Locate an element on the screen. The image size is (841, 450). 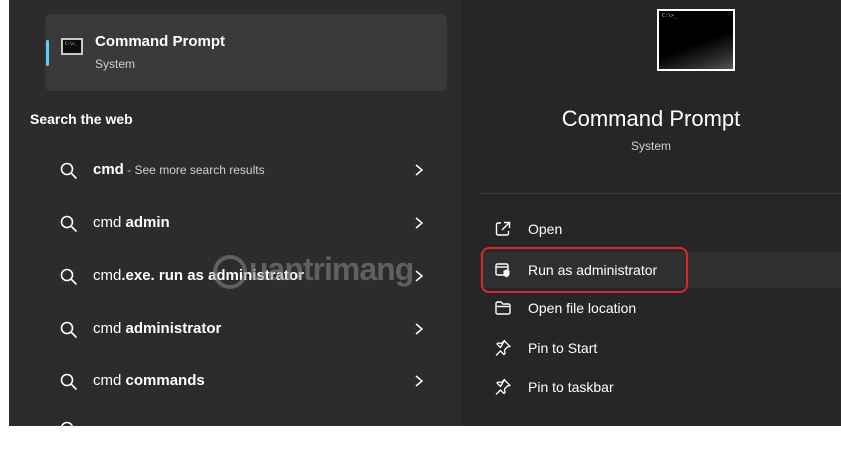
action-pin-to-start: Pin to Start is located at coordinates (660, 348).